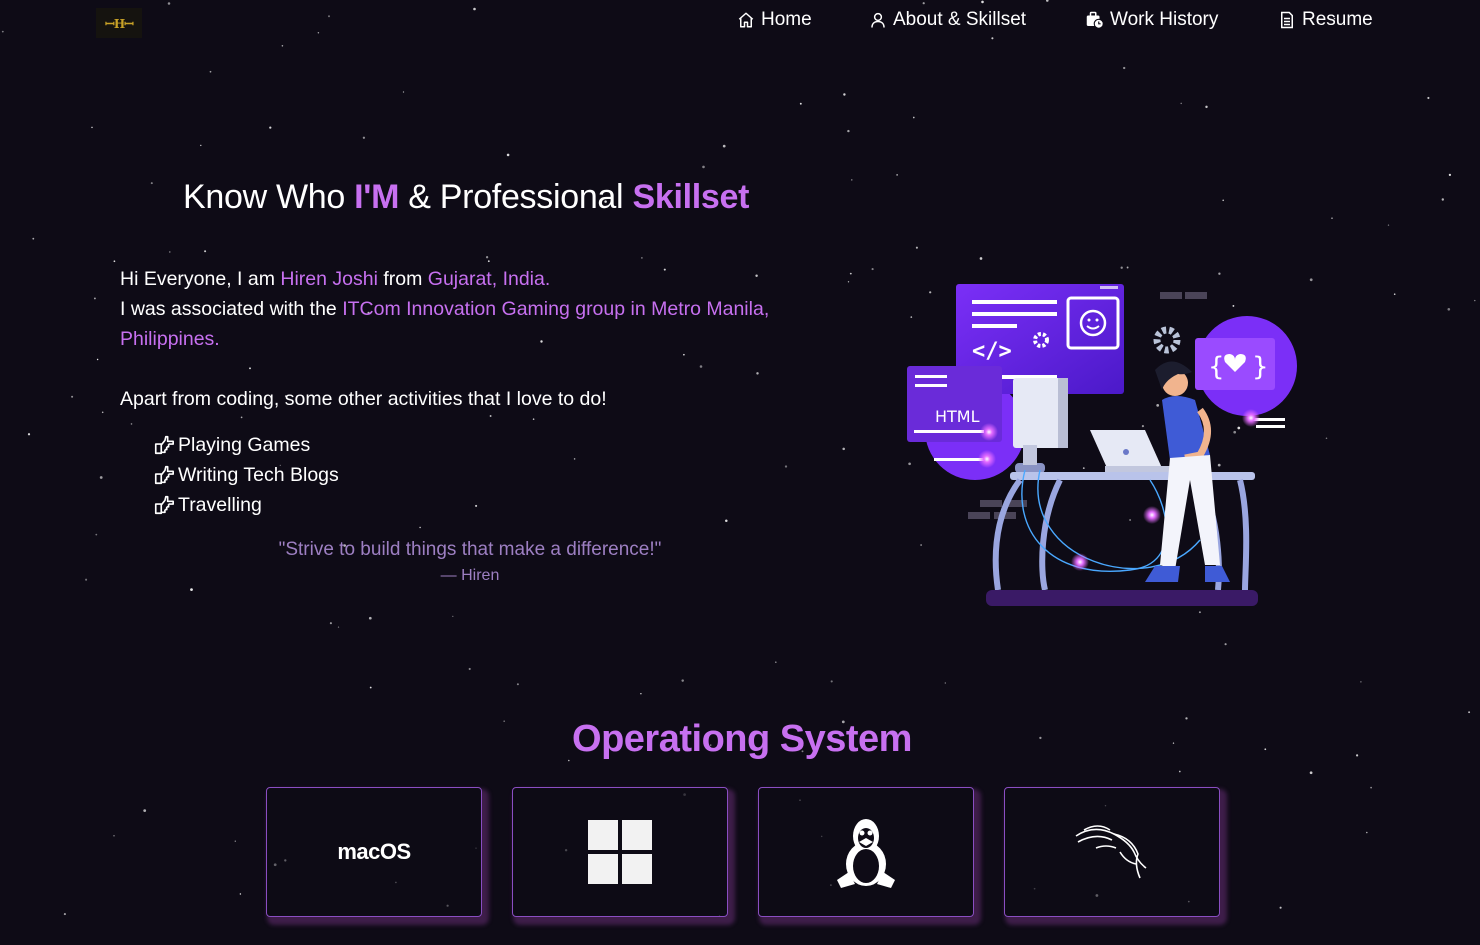 Image resolution: width=1480 pixels, height=945 pixels. Describe the element at coordinates (246, 505) in the screenshot. I see `list-item: Travelling` at that location.